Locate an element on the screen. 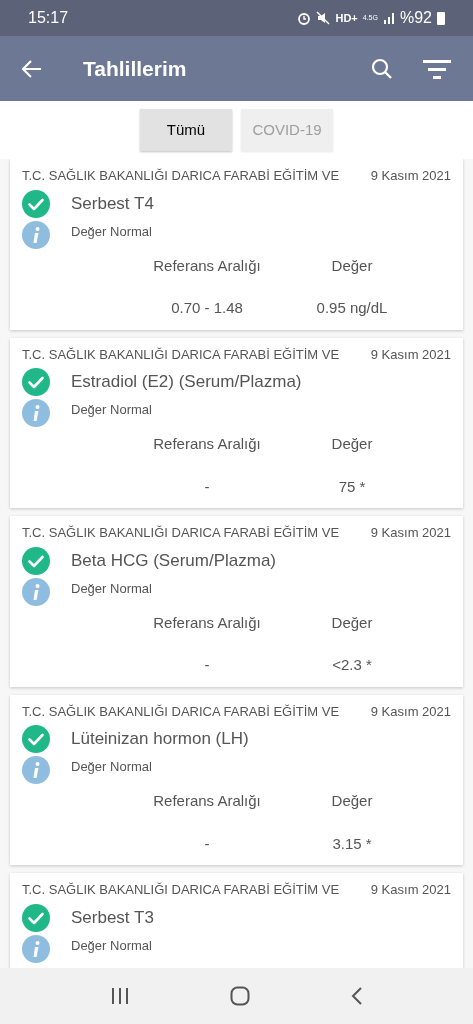 The image size is (473, 1024). test-name: Serbest T4 is located at coordinates (112, 203).